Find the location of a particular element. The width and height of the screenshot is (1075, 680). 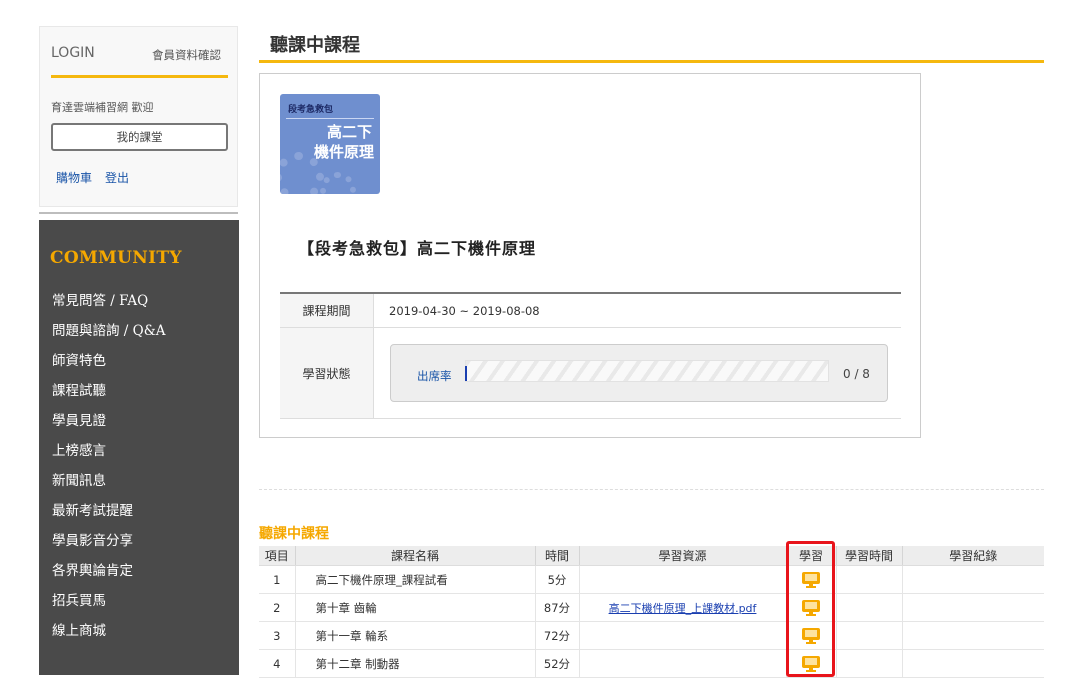

period-row: 課程期間 2019-04-30 ~ 2019-08-08 is located at coordinates (590, 311).